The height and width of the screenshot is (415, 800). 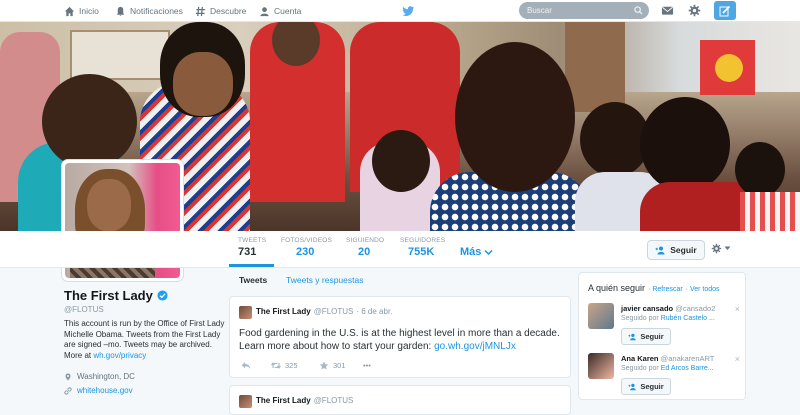 What do you see at coordinates (291, 365) in the screenshot?
I see `retweet-count: 325` at bounding box center [291, 365].